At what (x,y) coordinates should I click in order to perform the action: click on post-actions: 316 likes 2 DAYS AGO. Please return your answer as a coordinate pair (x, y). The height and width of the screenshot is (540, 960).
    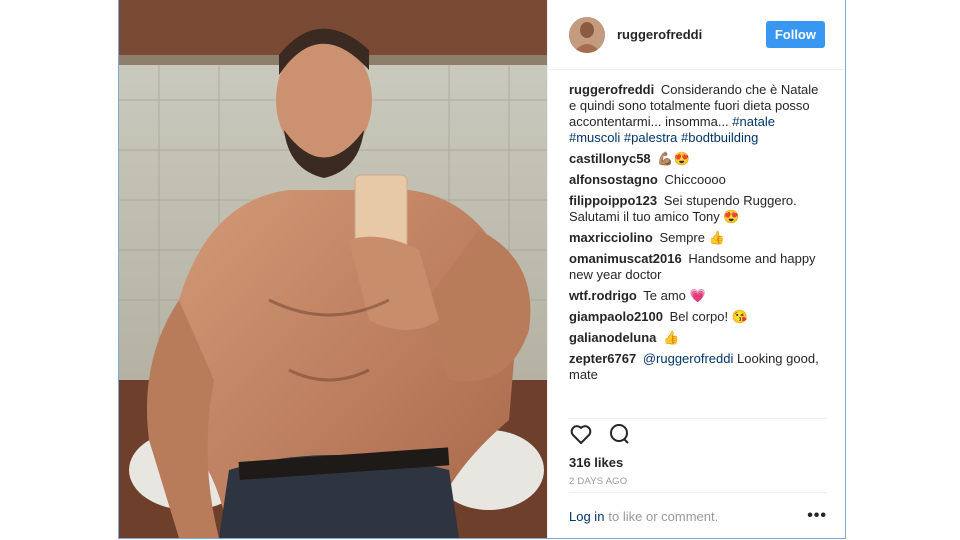
    Looking at the image, I should click on (698, 452).